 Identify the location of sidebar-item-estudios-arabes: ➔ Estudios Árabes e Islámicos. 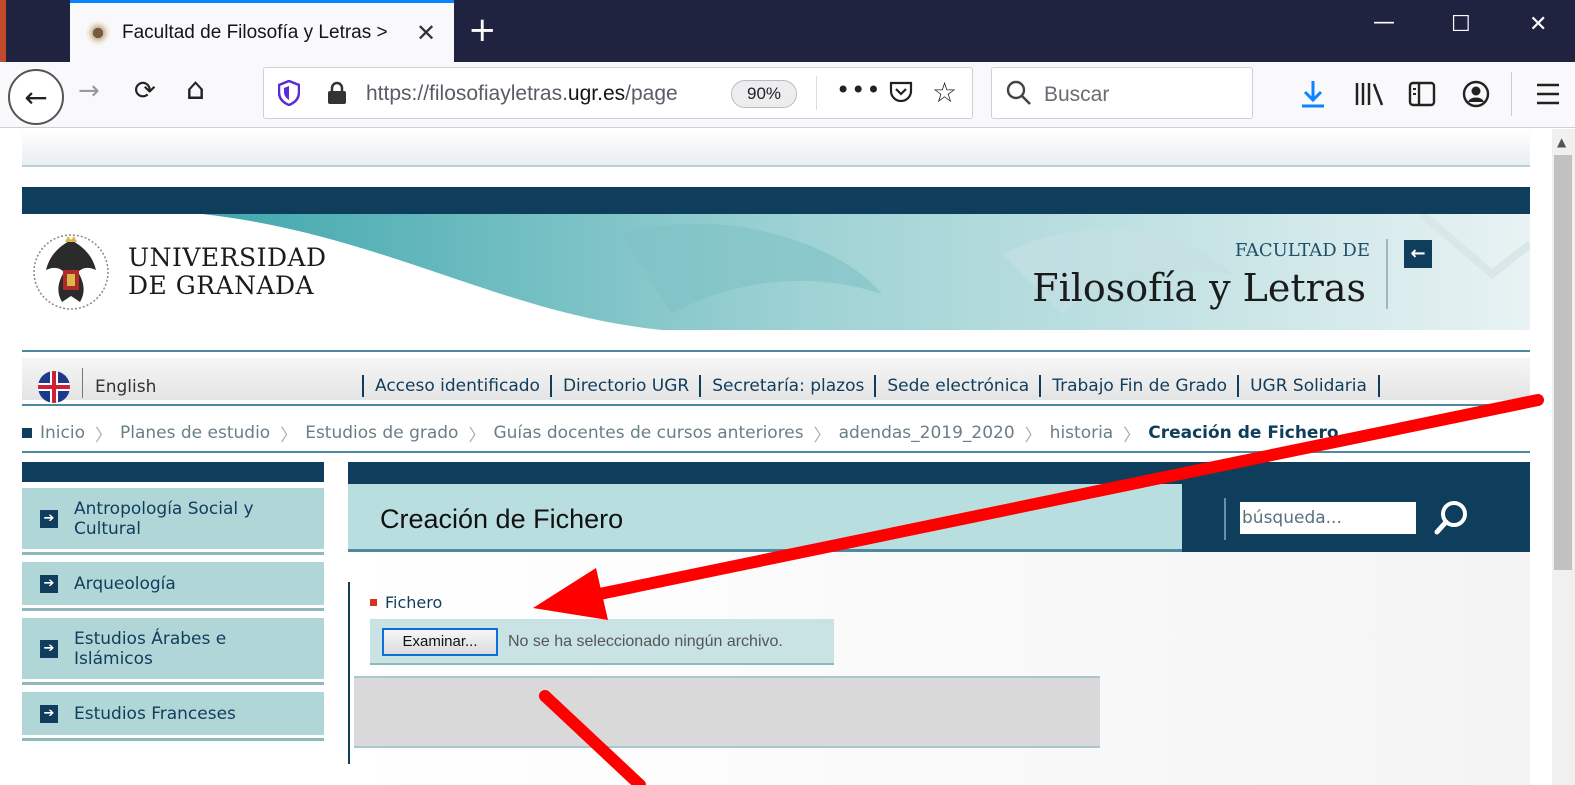
(173, 650).